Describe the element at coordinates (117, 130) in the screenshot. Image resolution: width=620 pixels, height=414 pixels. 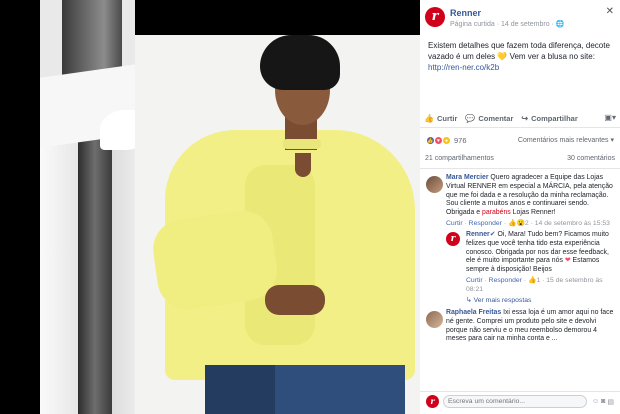
I see `bw-bow` at that location.